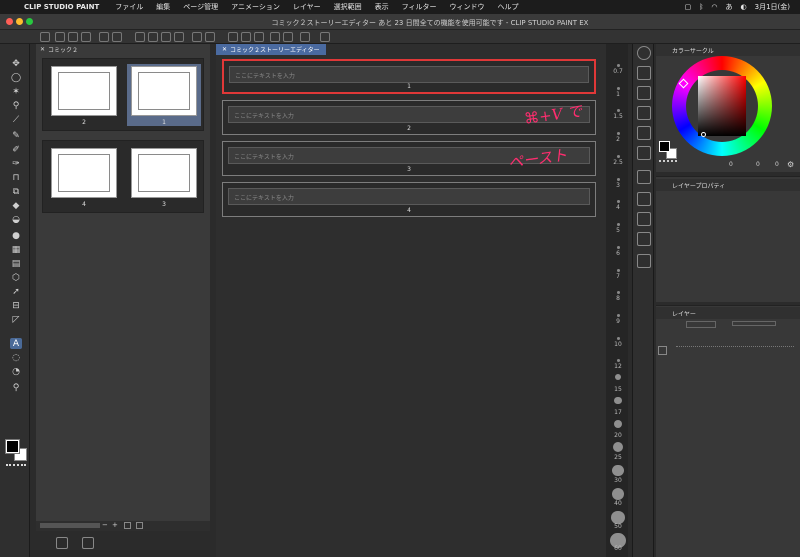 The image size is (800, 557). What do you see at coordinates (246, 37) in the screenshot?
I see `fill-icon` at bounding box center [246, 37].